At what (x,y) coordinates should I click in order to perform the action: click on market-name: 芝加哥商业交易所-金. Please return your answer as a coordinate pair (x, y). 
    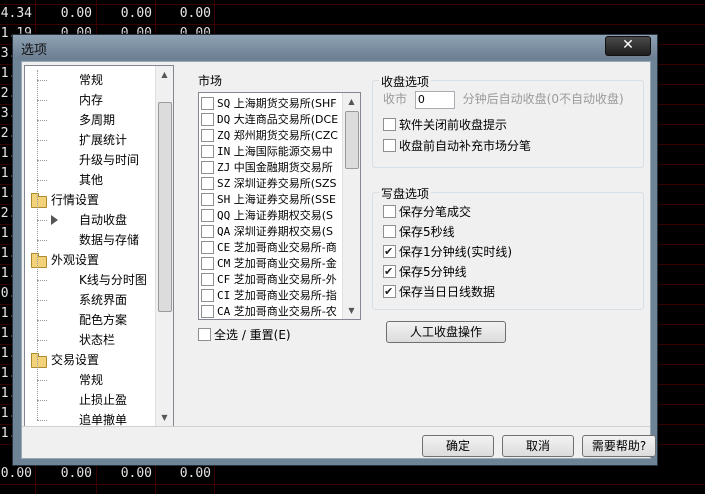
    Looking at the image, I should click on (285, 263).